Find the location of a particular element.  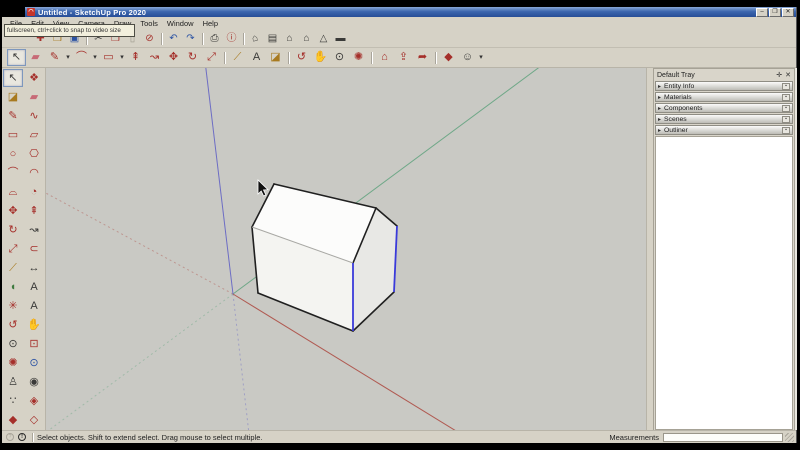

lts-zoom-tool: ⊙ is located at coordinates (13, 344).